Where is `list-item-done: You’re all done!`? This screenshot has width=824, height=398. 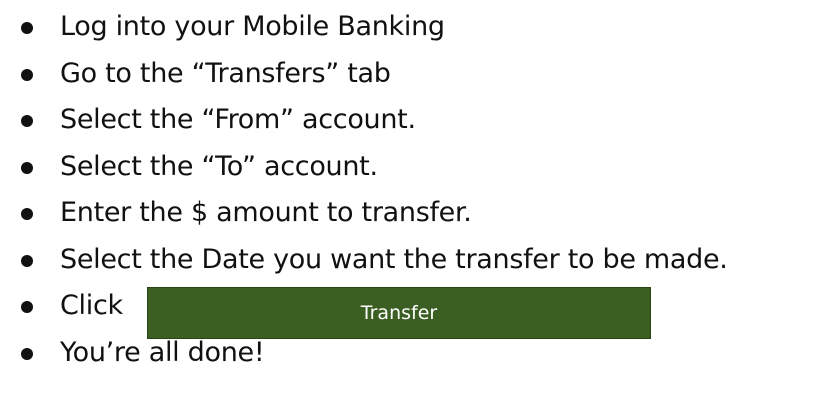 list-item-done: You’re all done! is located at coordinates (412, 353).